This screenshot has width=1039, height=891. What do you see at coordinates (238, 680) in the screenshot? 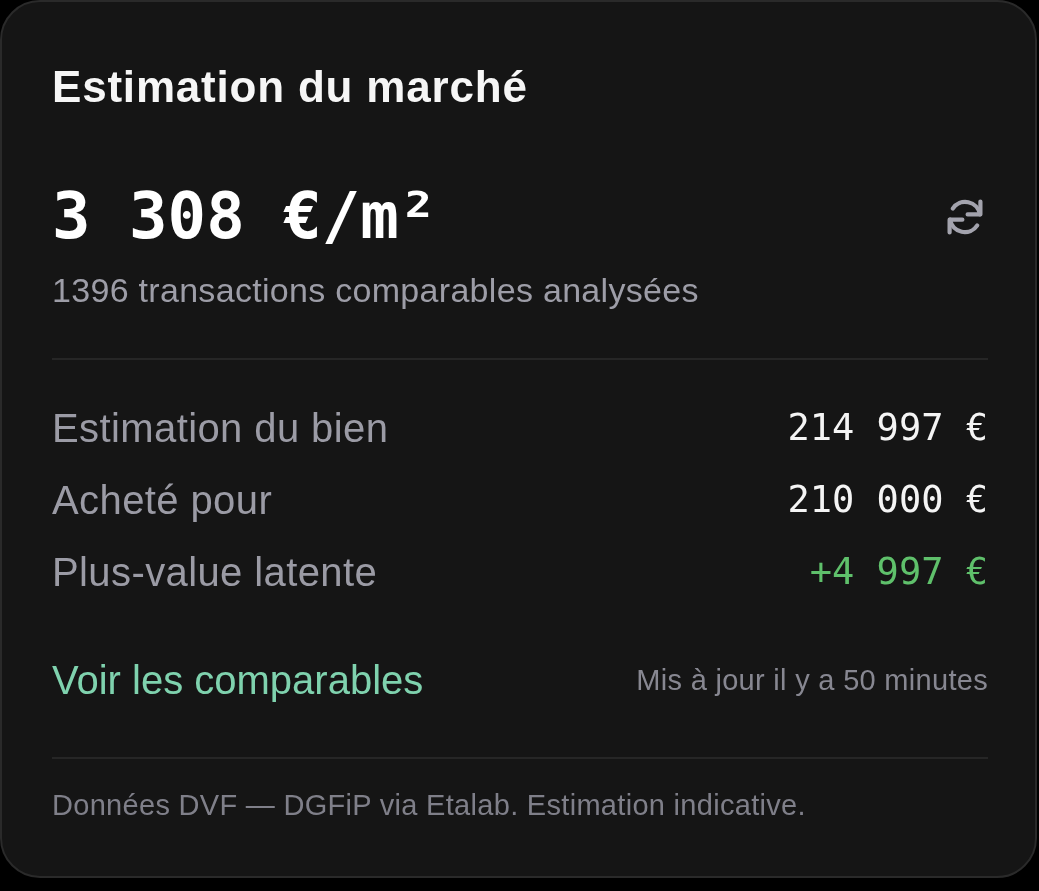
I see `comparables-link: Voir les comparables` at bounding box center [238, 680].